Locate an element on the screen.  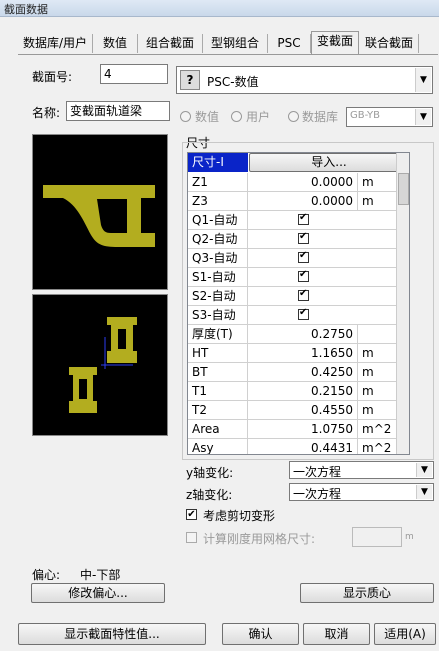
tab-steel-composite: 型钢组合 is located at coordinates (235, 43).